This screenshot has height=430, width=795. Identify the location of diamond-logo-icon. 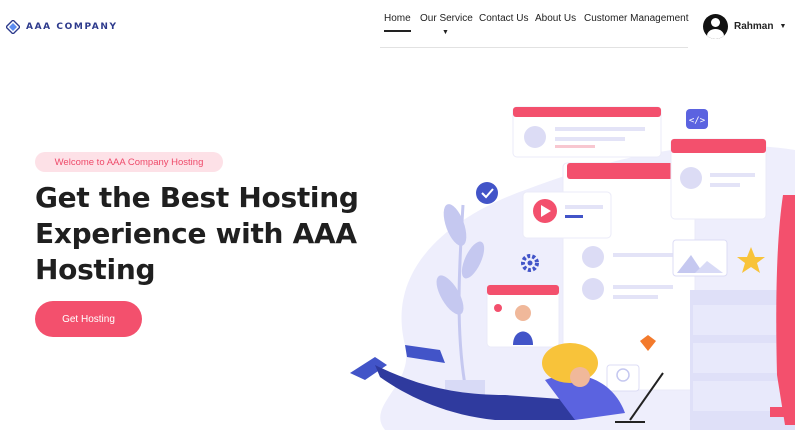
(13, 27).